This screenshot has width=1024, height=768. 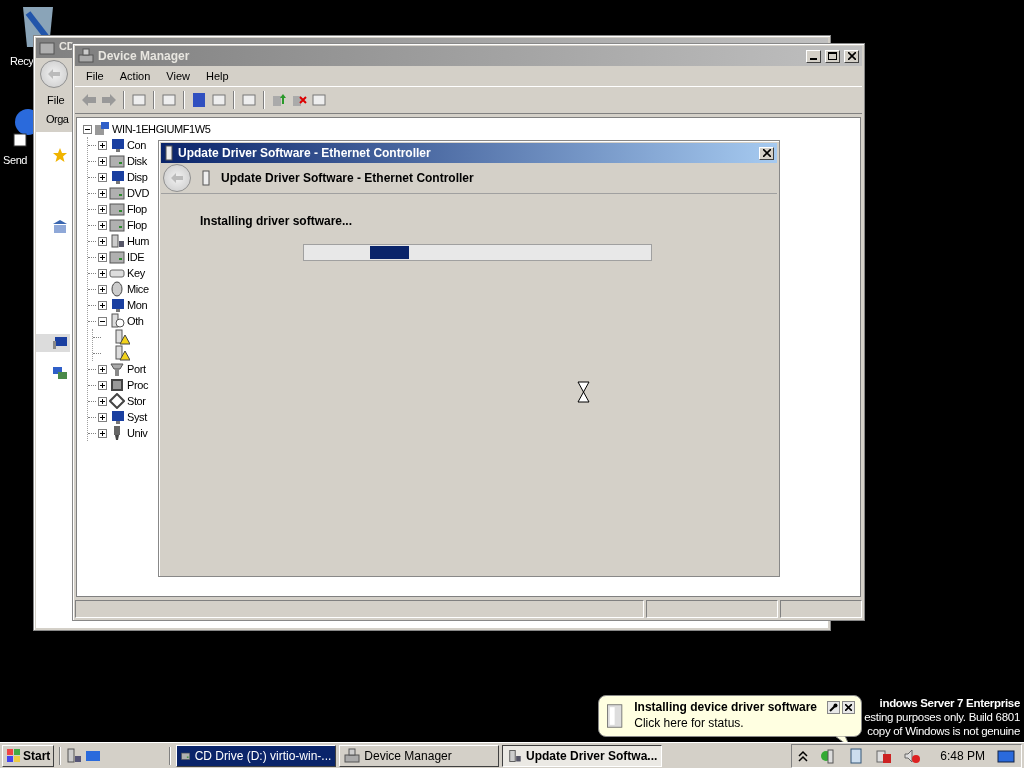 What do you see at coordinates (28, 755) in the screenshot?
I see `start-button: Start` at bounding box center [28, 755].